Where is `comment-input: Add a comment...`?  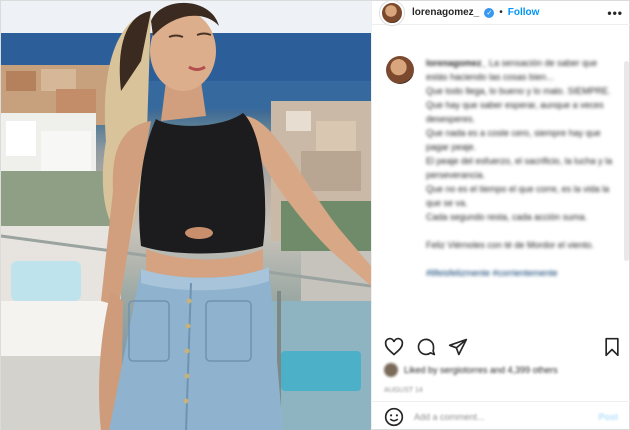 comment-input: Add a comment... is located at coordinates (506, 417).